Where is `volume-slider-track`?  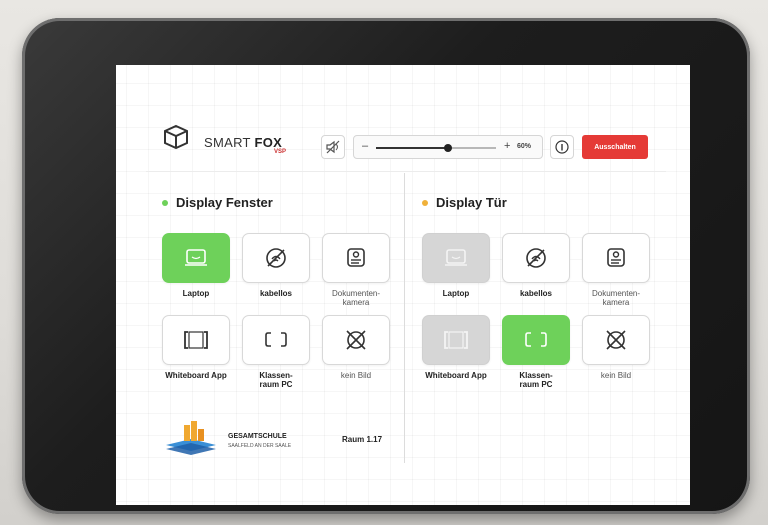 volume-slider-track is located at coordinates (436, 148).